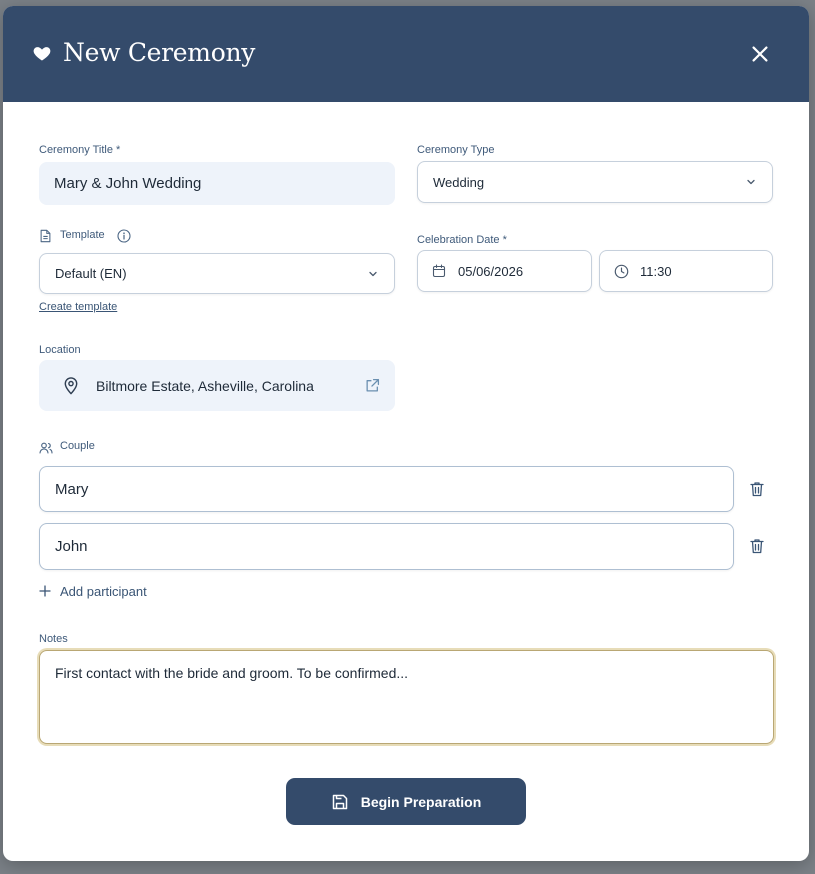 This screenshot has height=874, width=815. Describe the element at coordinates (71, 546) in the screenshot. I see `participant-value: John` at that location.